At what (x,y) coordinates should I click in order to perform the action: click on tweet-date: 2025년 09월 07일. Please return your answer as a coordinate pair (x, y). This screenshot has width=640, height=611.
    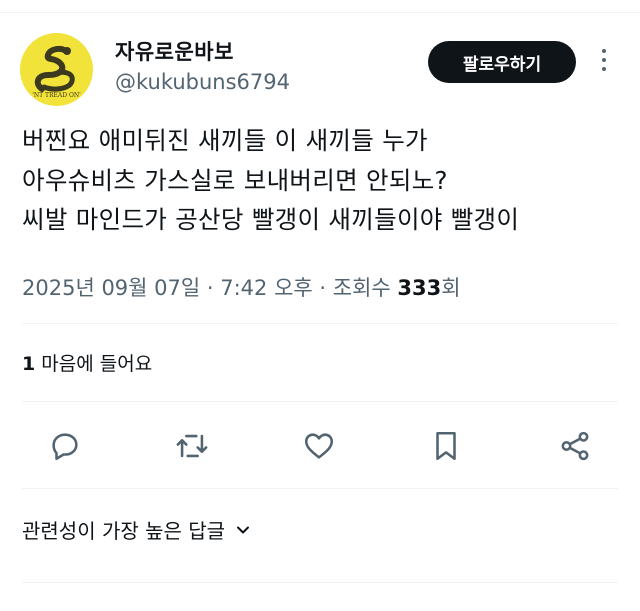
    Looking at the image, I should click on (111, 288).